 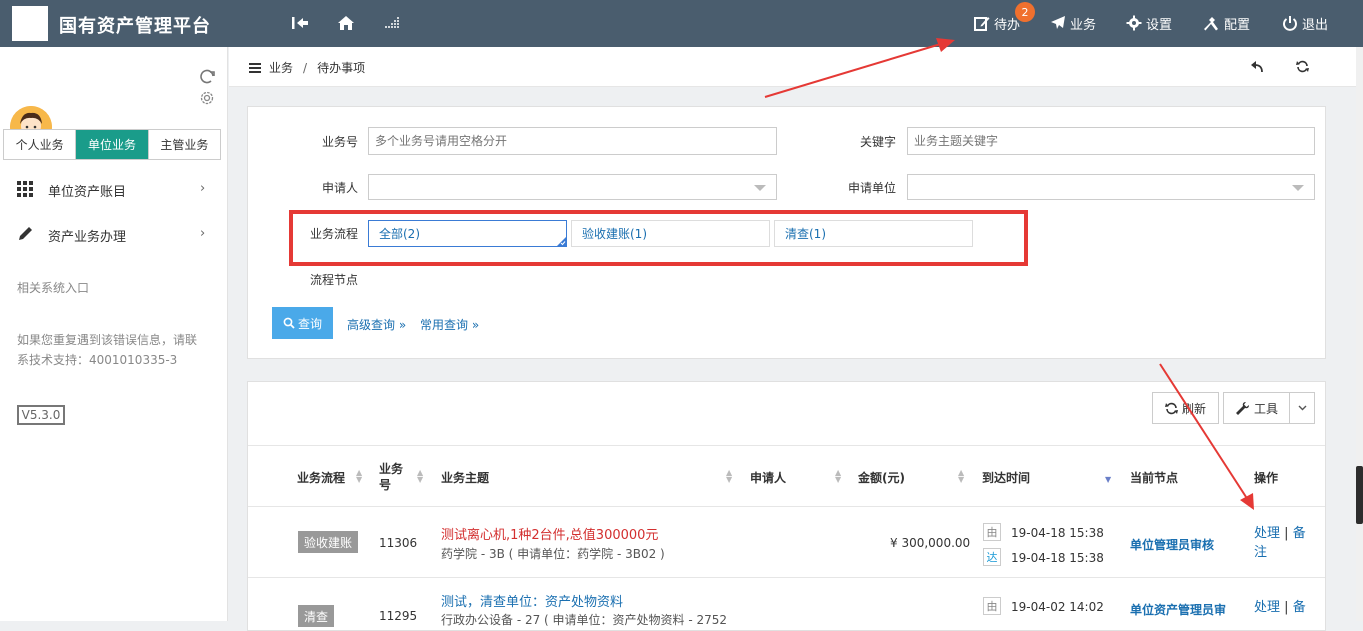 I want to click on col-subject: 业务主题, so click(x=465, y=477).